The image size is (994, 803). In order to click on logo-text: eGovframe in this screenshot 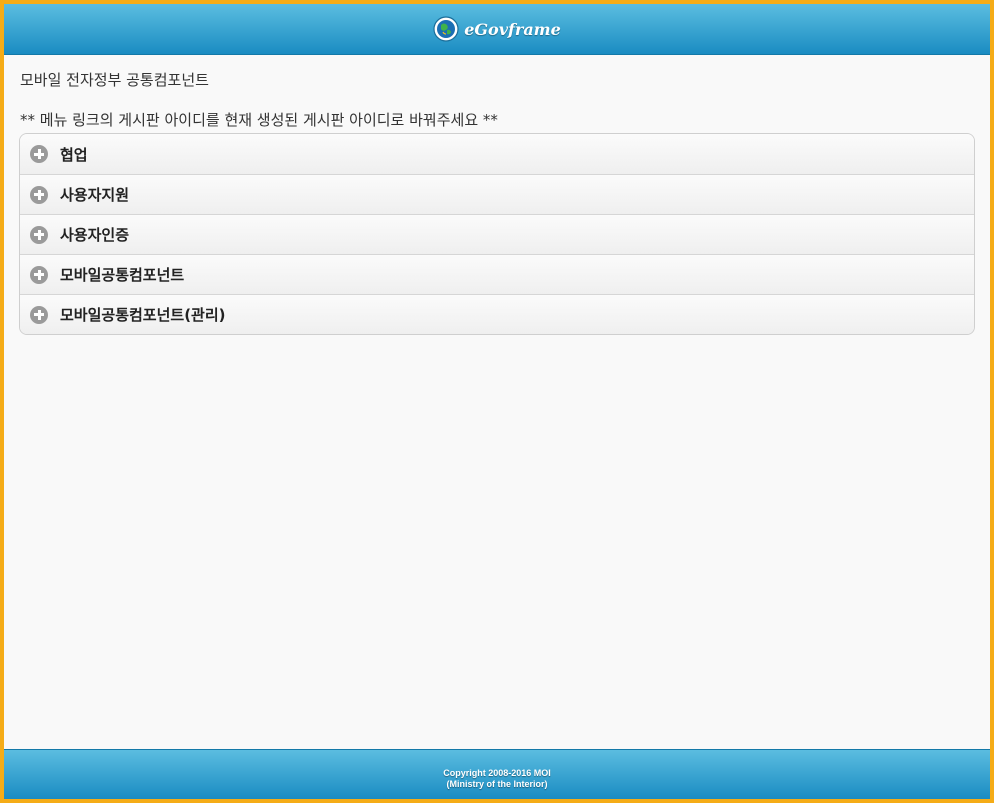, I will do `click(512, 29)`.